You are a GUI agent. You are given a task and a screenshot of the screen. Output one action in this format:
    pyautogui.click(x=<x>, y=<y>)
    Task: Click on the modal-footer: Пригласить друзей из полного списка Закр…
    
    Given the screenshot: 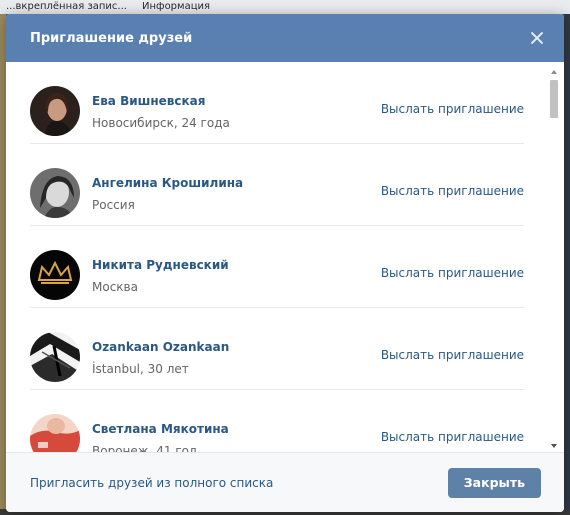 What is the action you would take?
    pyautogui.click(x=285, y=482)
    